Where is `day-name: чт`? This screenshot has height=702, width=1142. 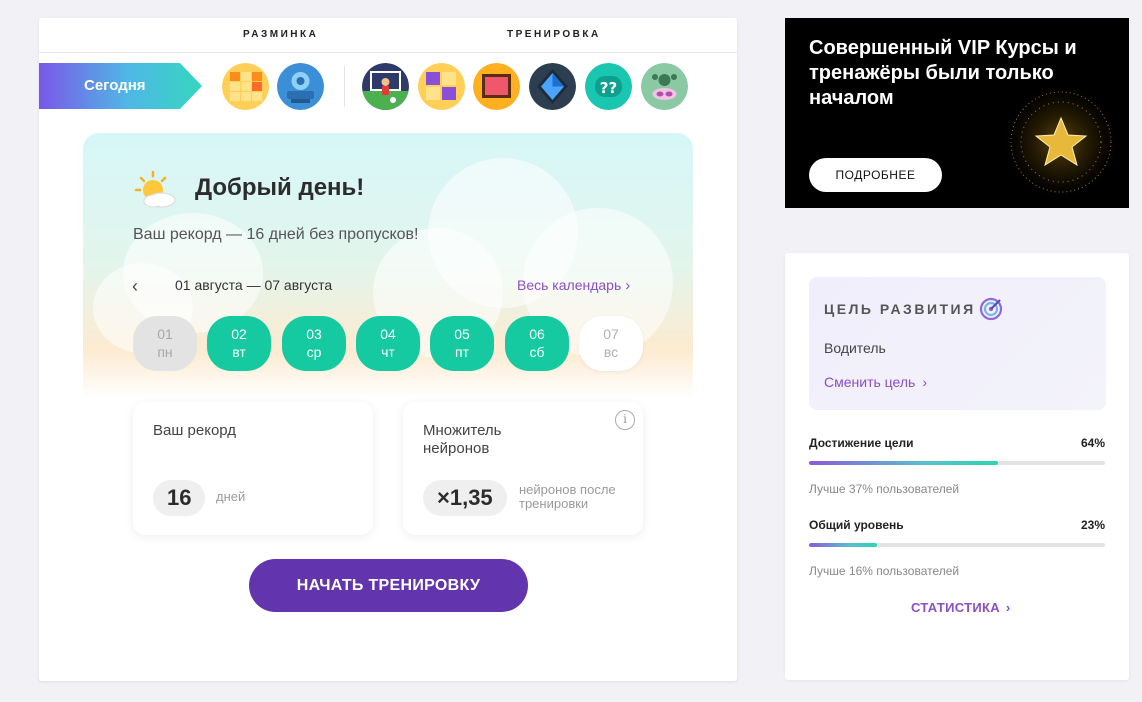
day-name: чт is located at coordinates (388, 352).